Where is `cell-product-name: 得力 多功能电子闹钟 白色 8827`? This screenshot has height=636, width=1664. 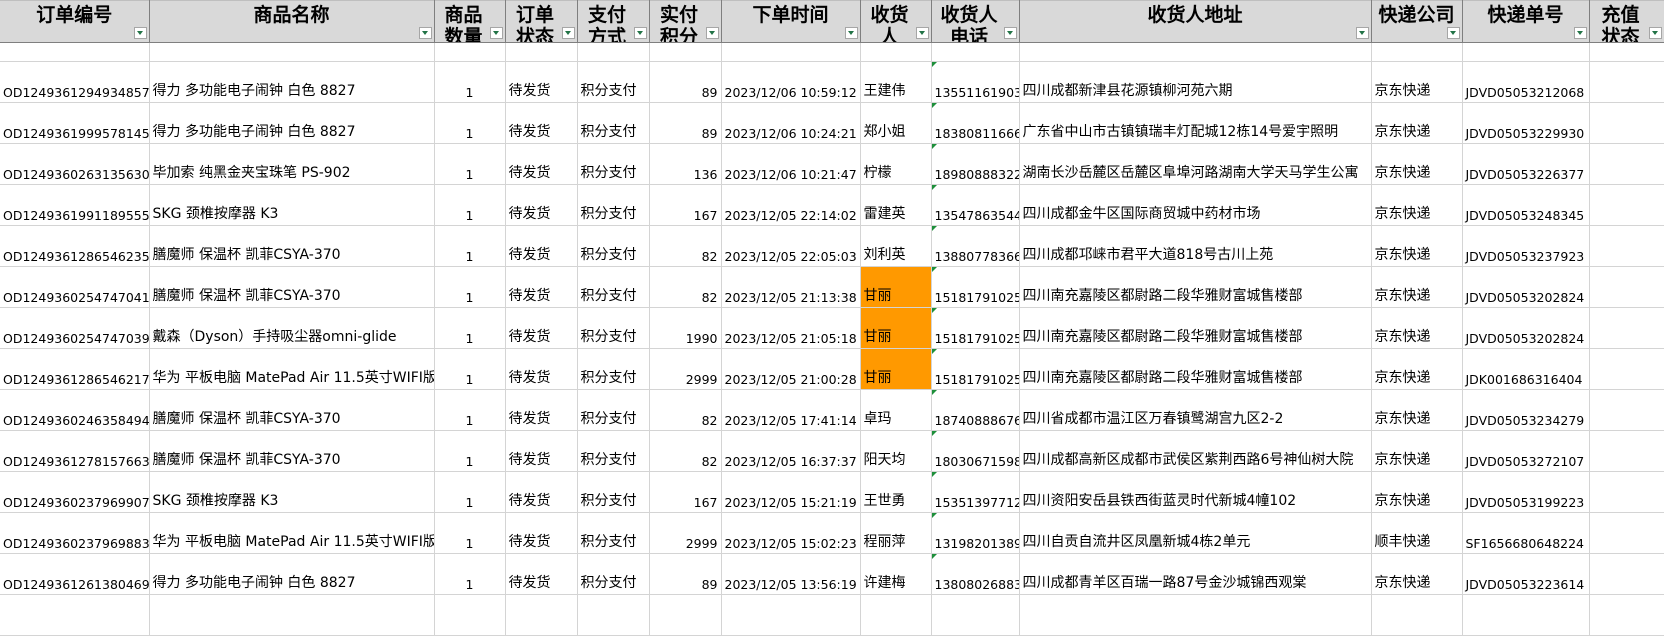 cell-product-name: 得力 多功能电子闹钟 白色 8827 is located at coordinates (292, 123).